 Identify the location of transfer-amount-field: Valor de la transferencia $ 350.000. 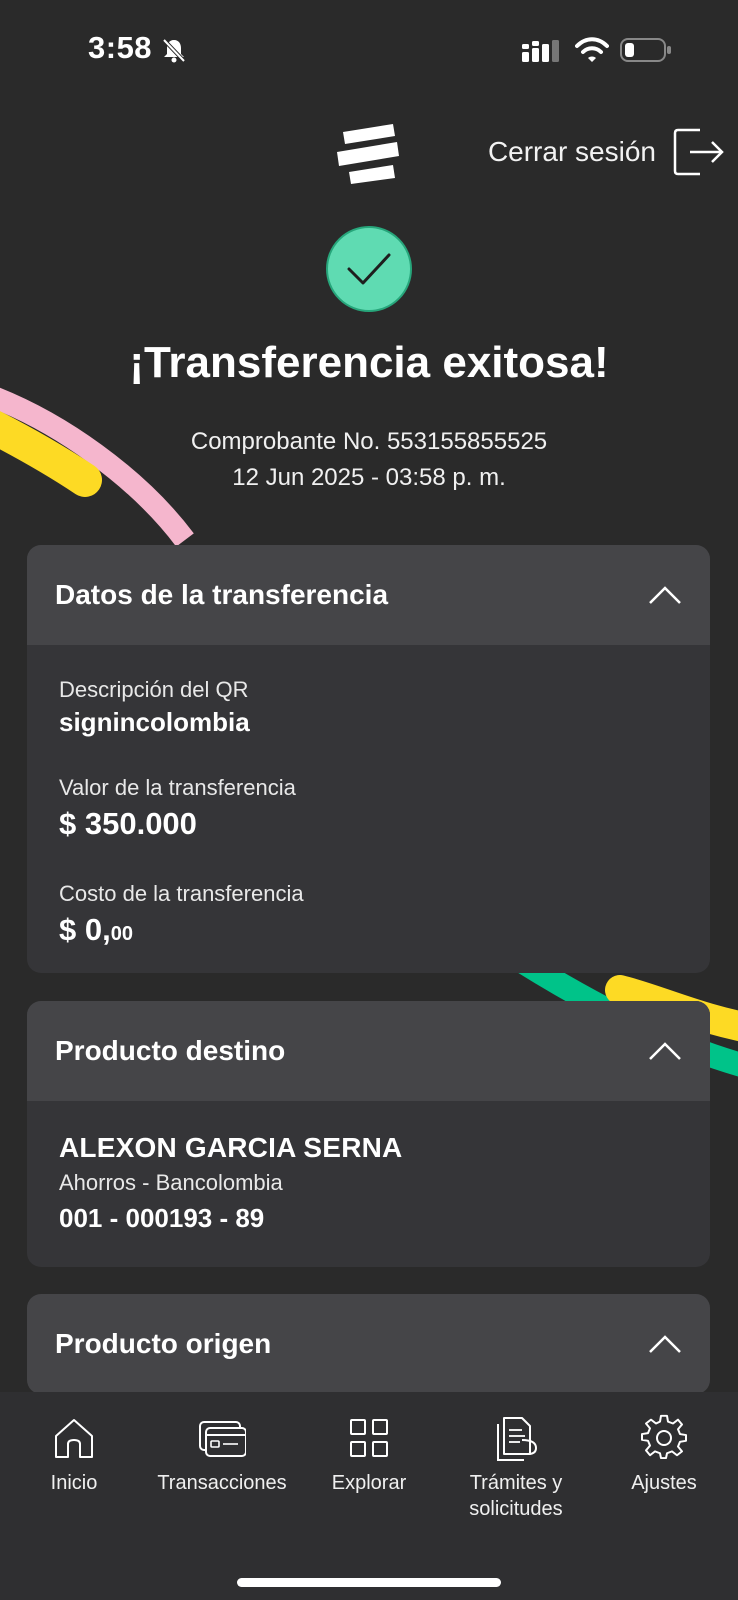
(368, 809).